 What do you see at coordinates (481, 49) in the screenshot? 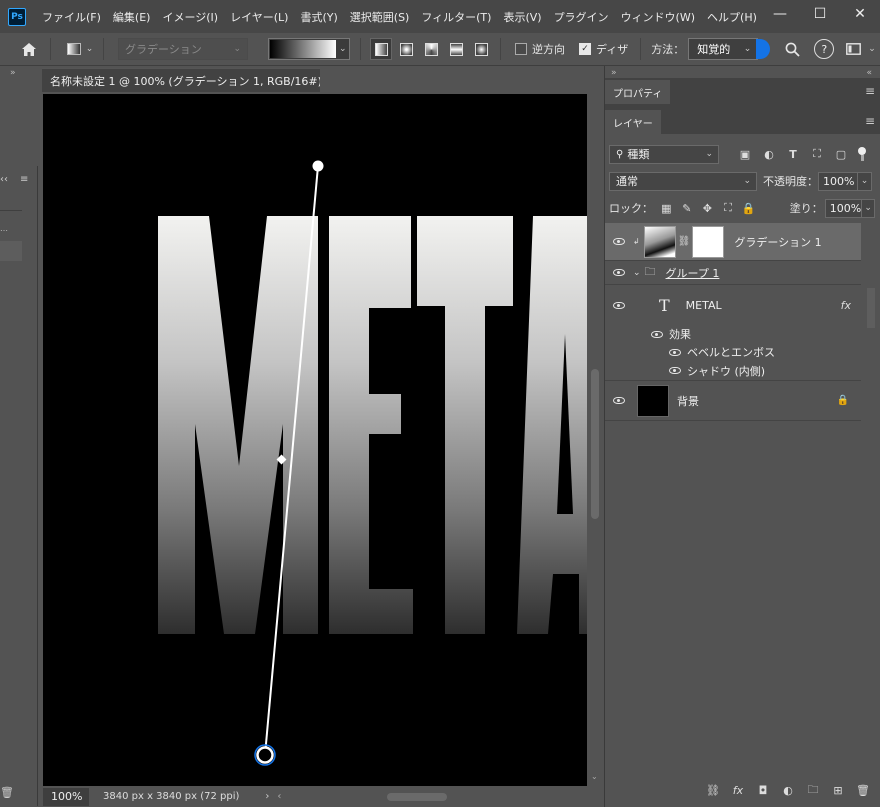
I see `diamond-gradient-button` at bounding box center [481, 49].